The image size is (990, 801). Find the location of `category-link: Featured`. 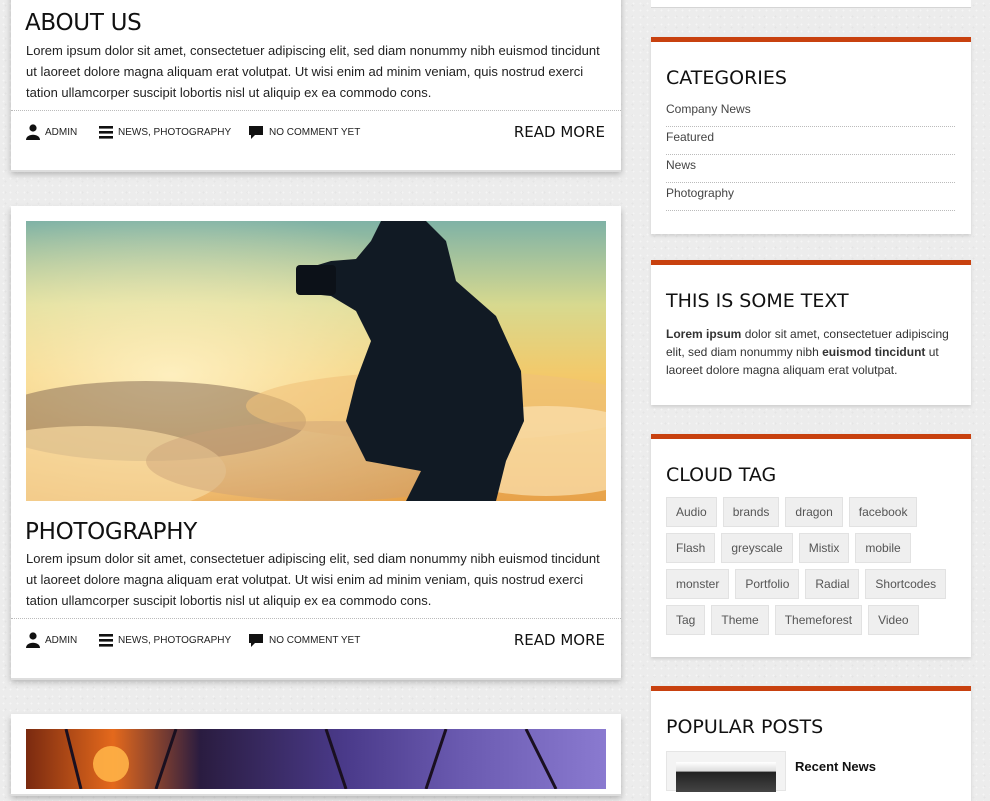

category-link: Featured is located at coordinates (690, 137).